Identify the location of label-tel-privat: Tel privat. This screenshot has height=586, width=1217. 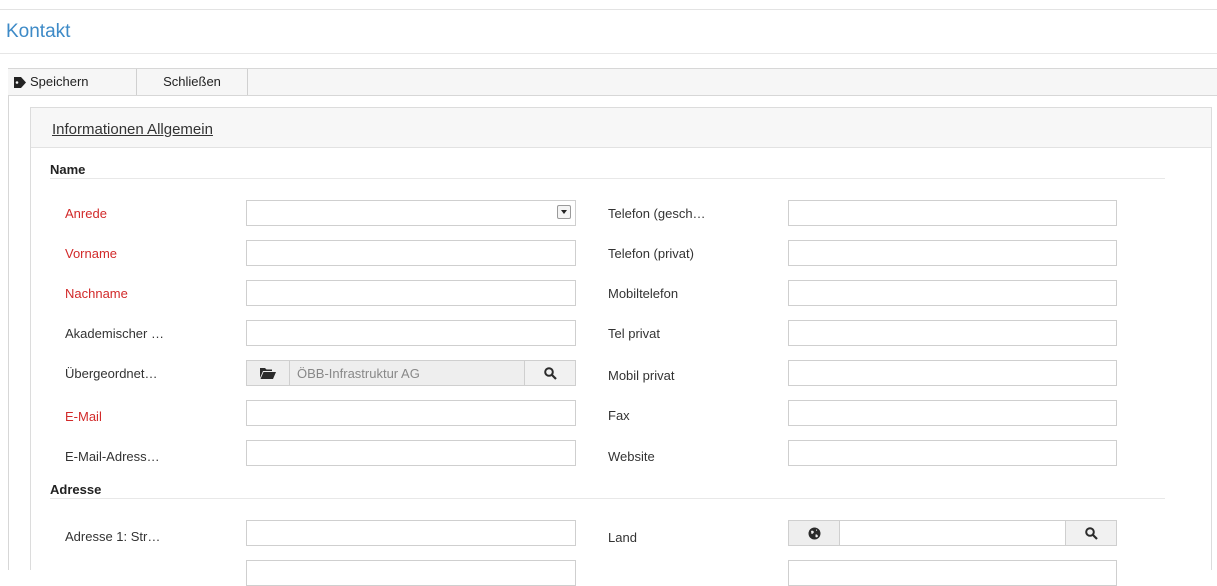
(634, 333).